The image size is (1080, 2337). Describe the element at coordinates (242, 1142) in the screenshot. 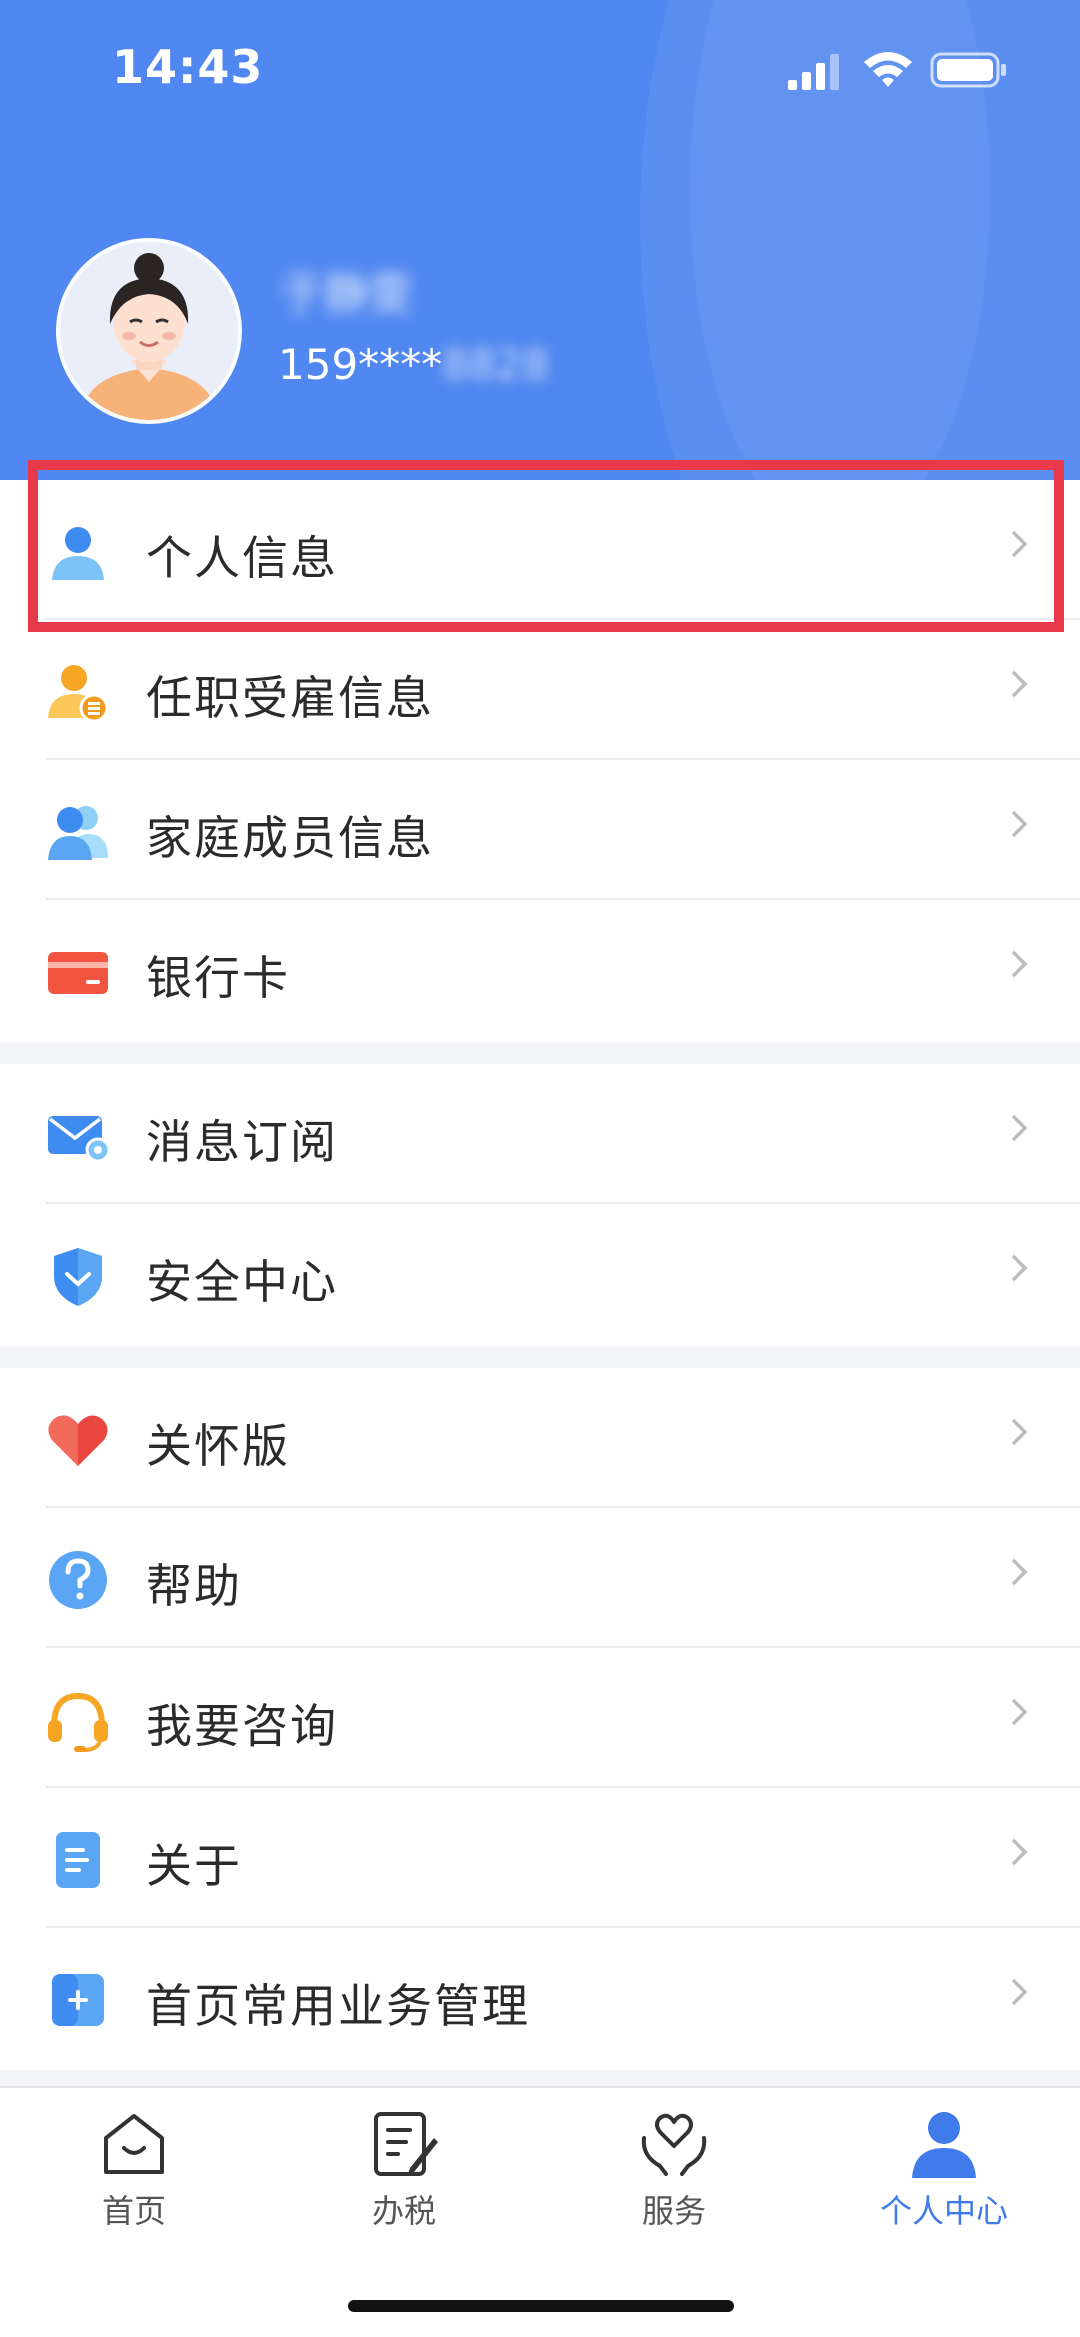

I see `menu-item-label: 消息订阅` at that location.